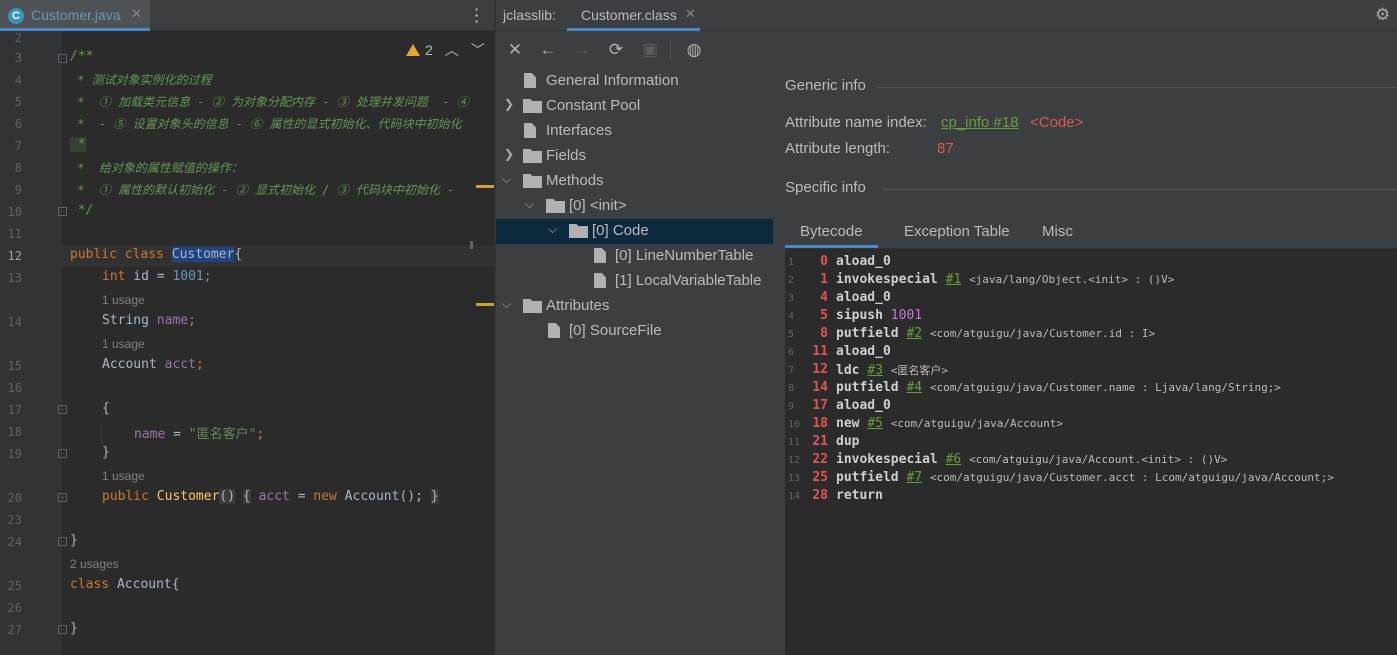  I want to click on bytecode-line-number: 10, so click(794, 424).